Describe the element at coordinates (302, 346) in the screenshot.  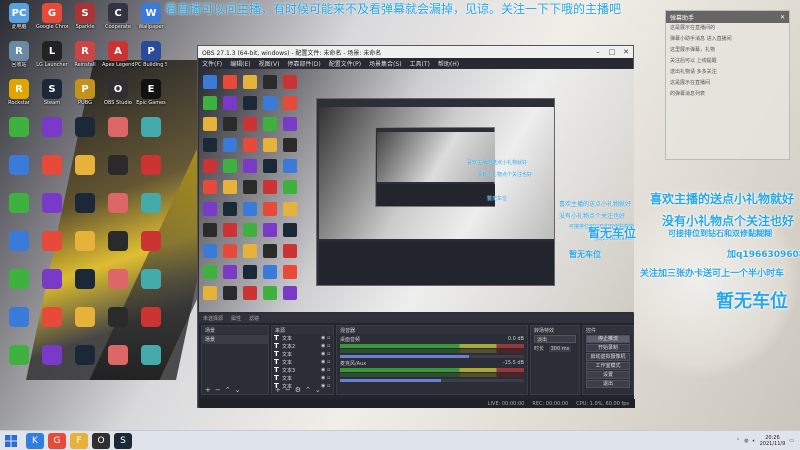
I see `source-item: T 文本2 ◉ ▫` at that location.